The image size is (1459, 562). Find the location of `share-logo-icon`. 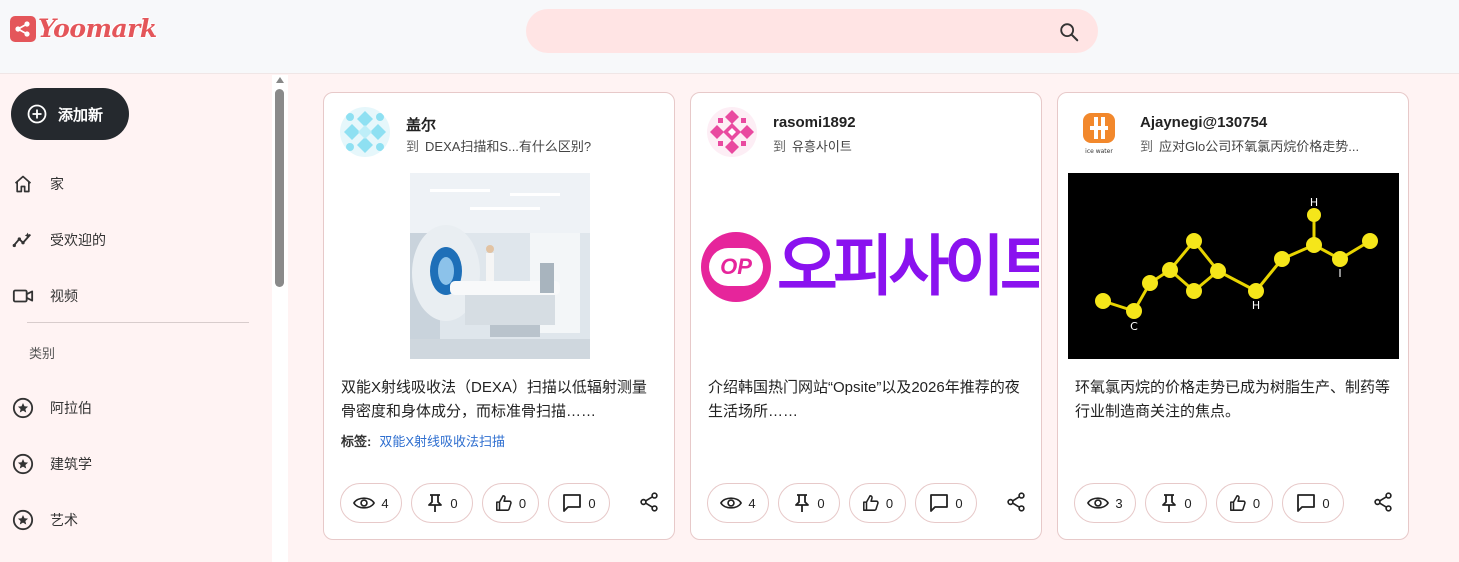

share-logo-icon is located at coordinates (23, 28).